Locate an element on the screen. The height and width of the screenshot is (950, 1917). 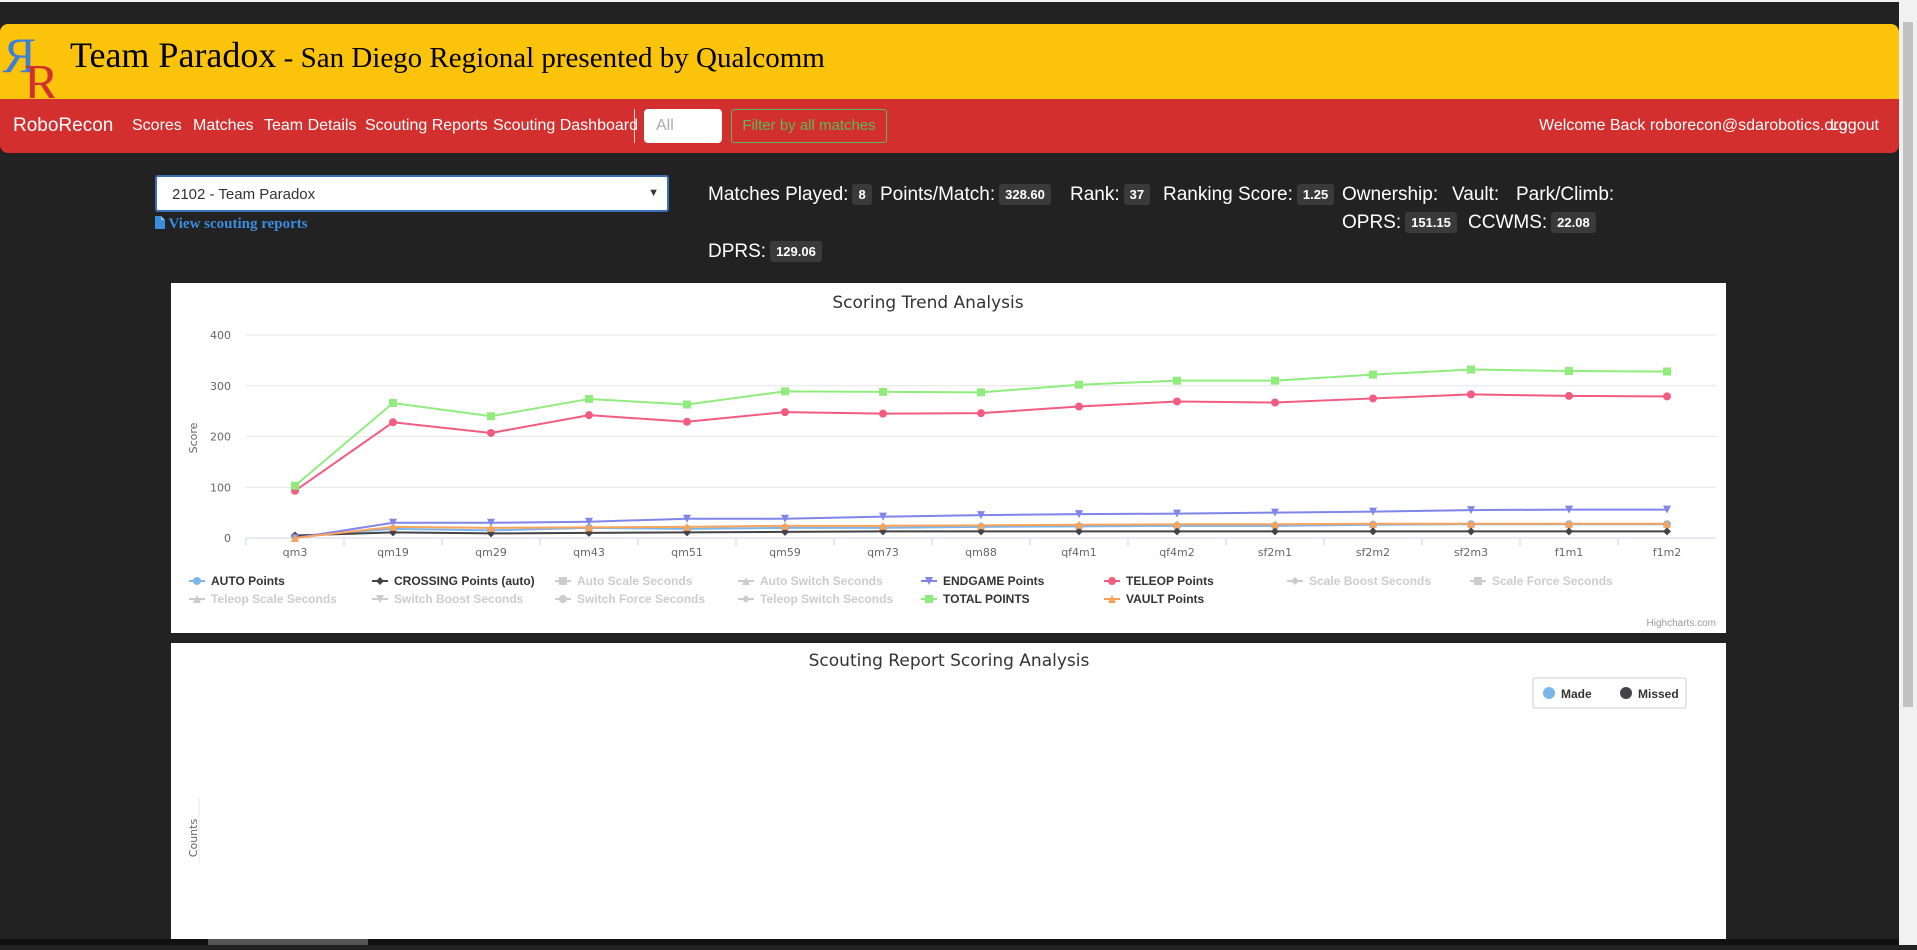
stat-label: CCWMS: is located at coordinates (1508, 222).